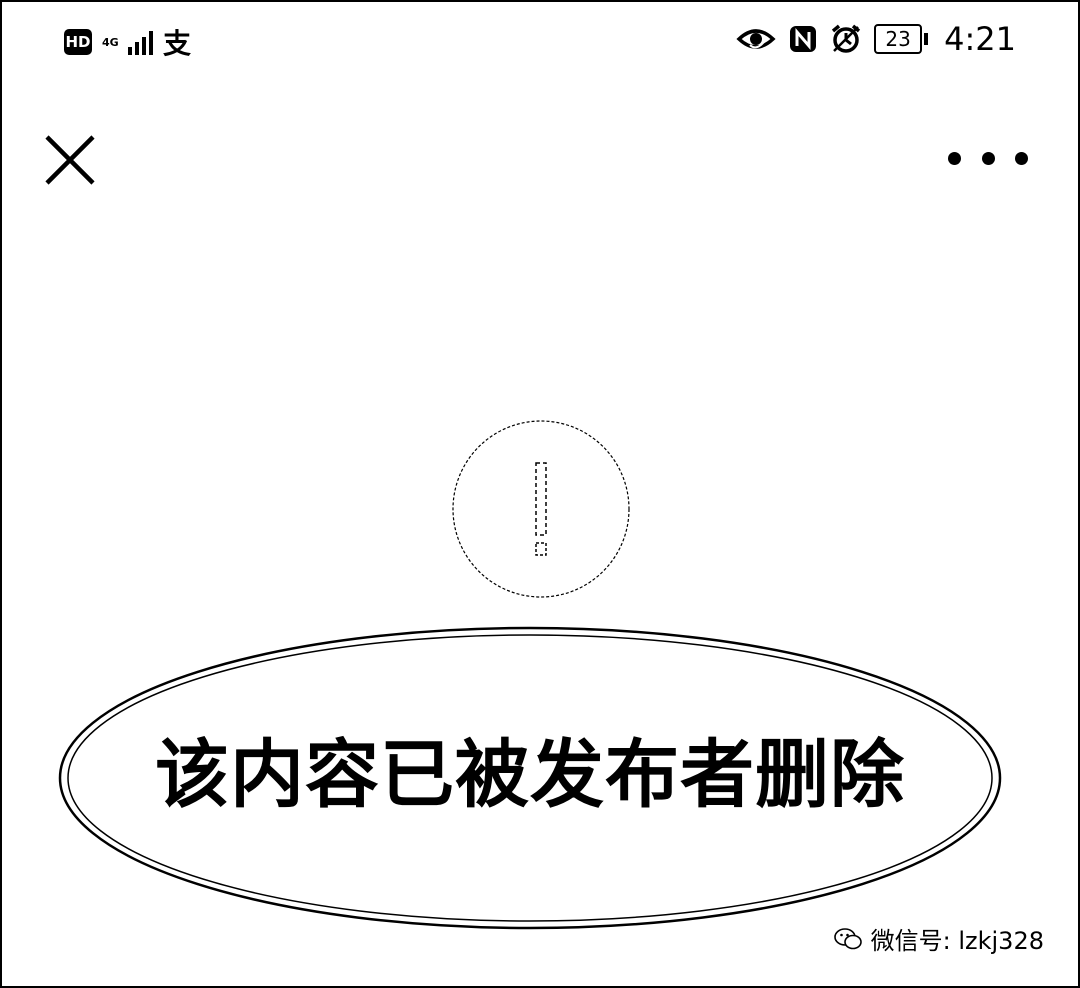 The width and height of the screenshot is (1080, 988). Describe the element at coordinates (980, 39) in the screenshot. I see `status-time: 4:21` at that location.